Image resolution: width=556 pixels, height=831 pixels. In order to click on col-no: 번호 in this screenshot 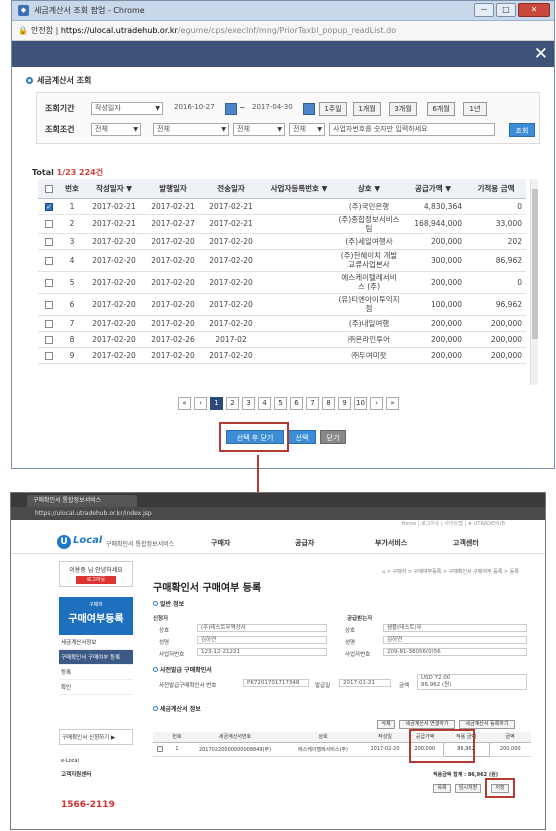, I will do `click(72, 189)`.